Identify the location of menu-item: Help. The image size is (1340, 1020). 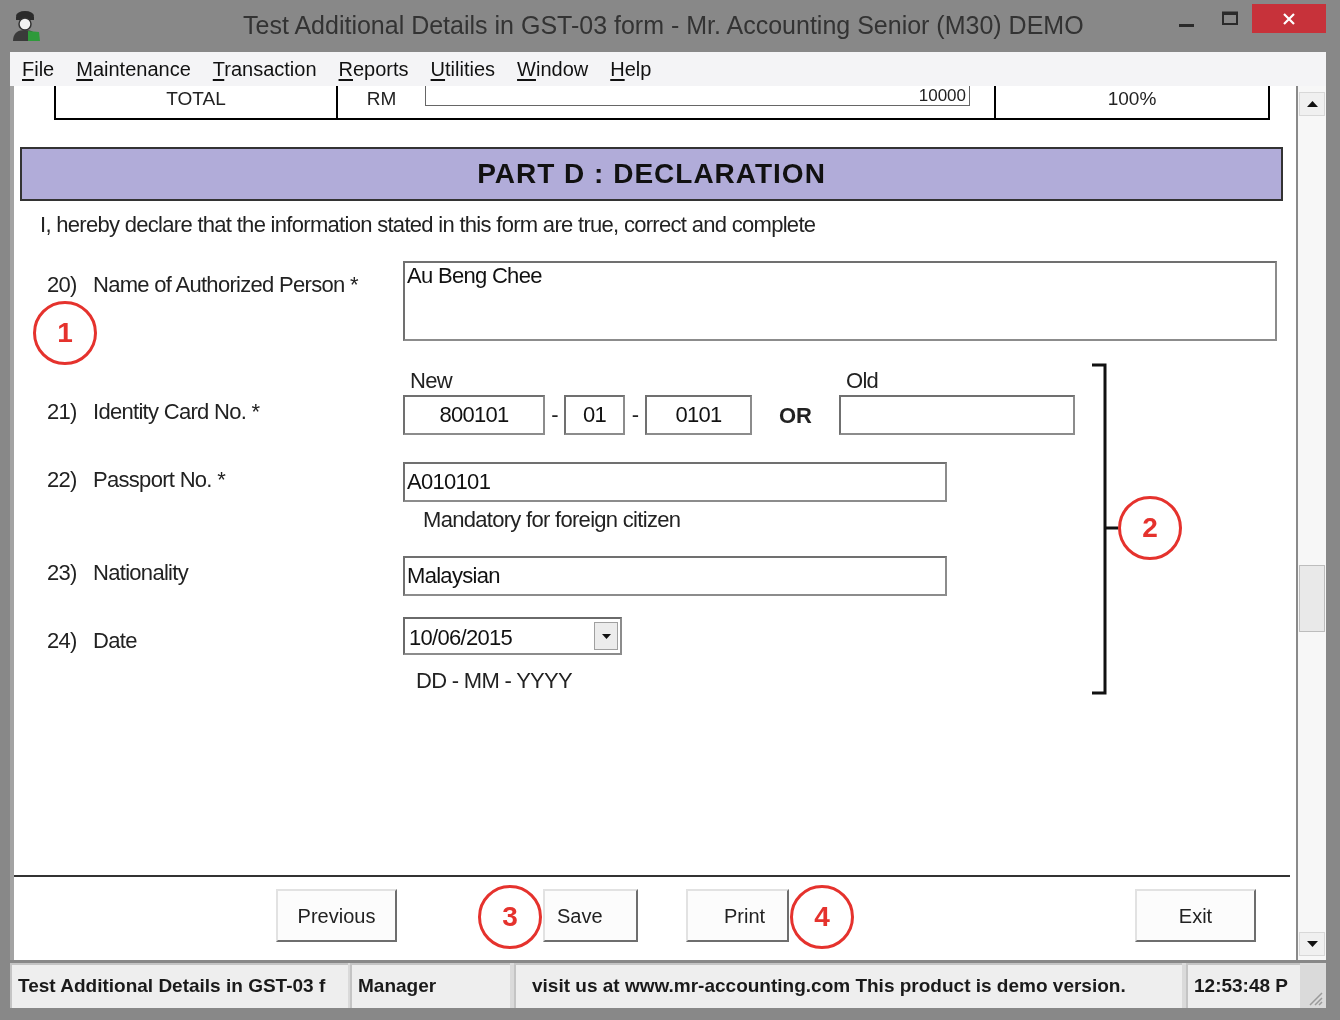
(631, 69).